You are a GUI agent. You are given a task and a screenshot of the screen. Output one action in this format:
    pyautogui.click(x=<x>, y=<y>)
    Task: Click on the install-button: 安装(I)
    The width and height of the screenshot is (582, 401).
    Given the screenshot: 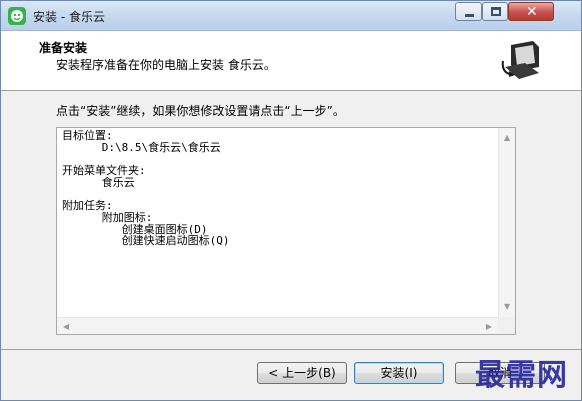 What is the action you would take?
    pyautogui.click(x=399, y=373)
    